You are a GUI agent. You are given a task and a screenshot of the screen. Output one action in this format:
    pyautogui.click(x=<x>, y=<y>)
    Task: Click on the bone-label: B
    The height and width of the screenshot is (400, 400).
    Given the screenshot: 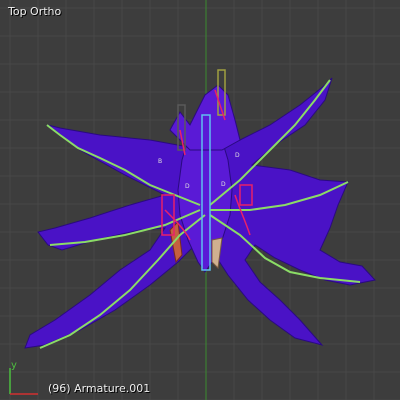 What is the action you would take?
    pyautogui.click(x=160, y=161)
    